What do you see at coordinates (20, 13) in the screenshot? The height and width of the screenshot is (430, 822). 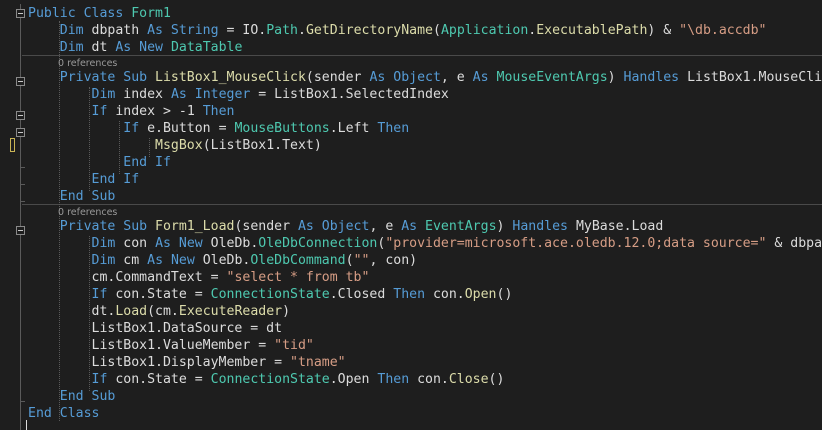 I see `collapse-class-icon` at bounding box center [20, 13].